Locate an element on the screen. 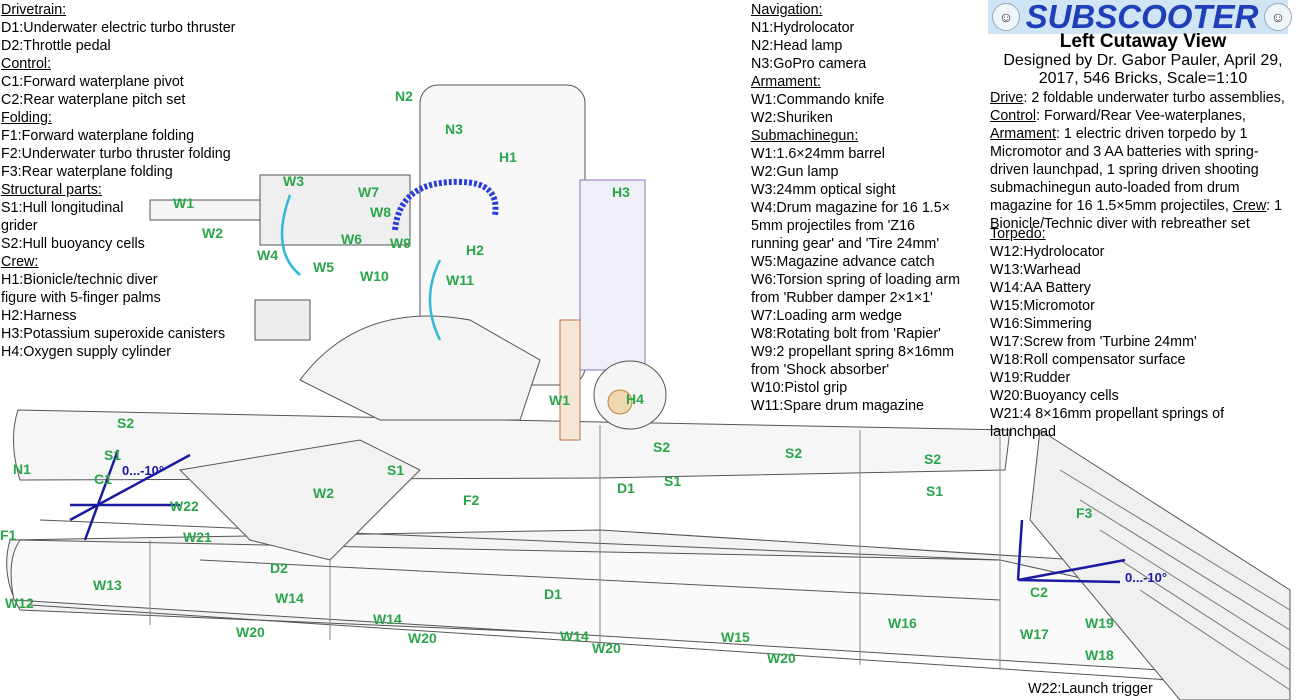  legend-item: S1:Hull longitudinal is located at coordinates (62, 208).